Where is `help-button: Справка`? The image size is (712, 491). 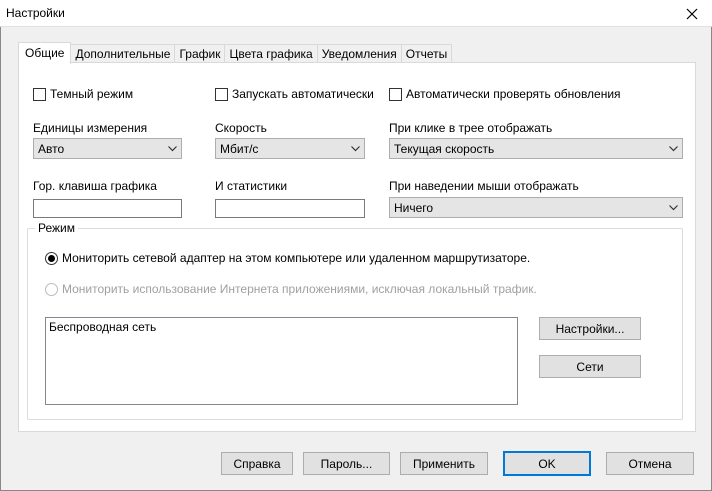 help-button: Справка is located at coordinates (257, 463).